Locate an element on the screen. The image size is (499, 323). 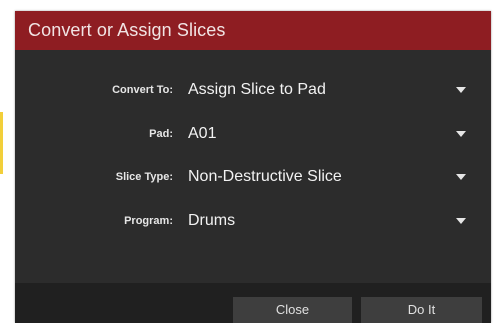
slice-type-value: Non-Destructive Slice is located at coordinates (265, 177).